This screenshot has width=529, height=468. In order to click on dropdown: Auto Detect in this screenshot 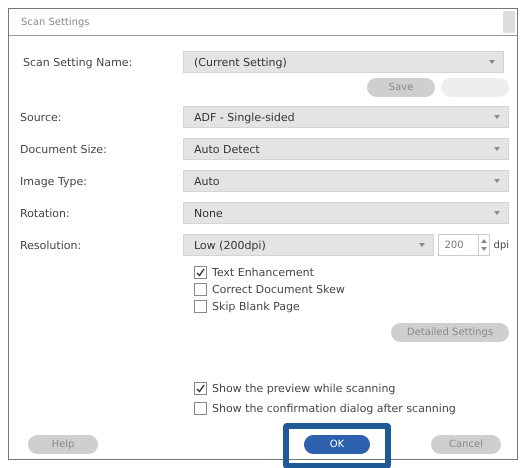, I will do `click(346, 149)`.